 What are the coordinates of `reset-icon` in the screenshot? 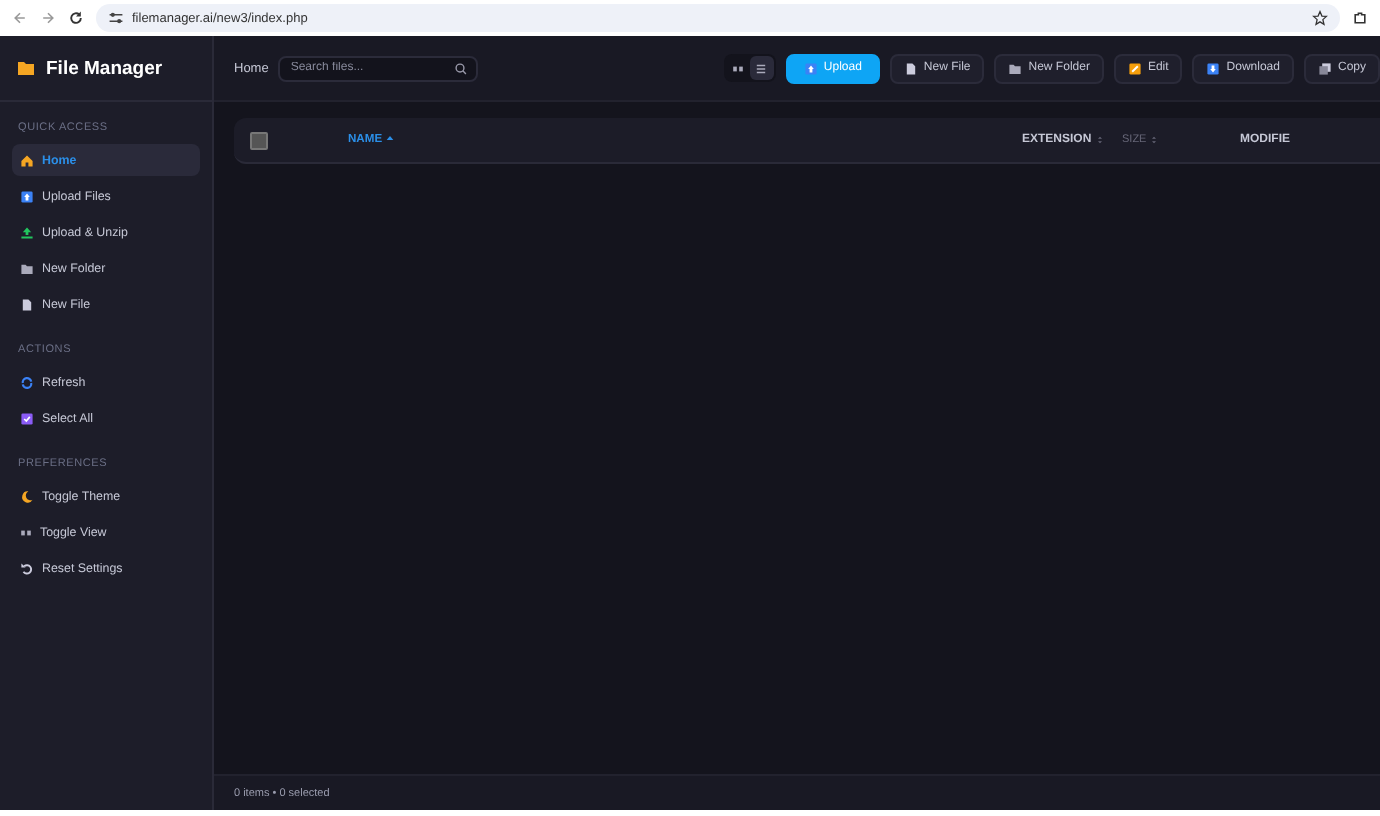 It's located at (27, 568).